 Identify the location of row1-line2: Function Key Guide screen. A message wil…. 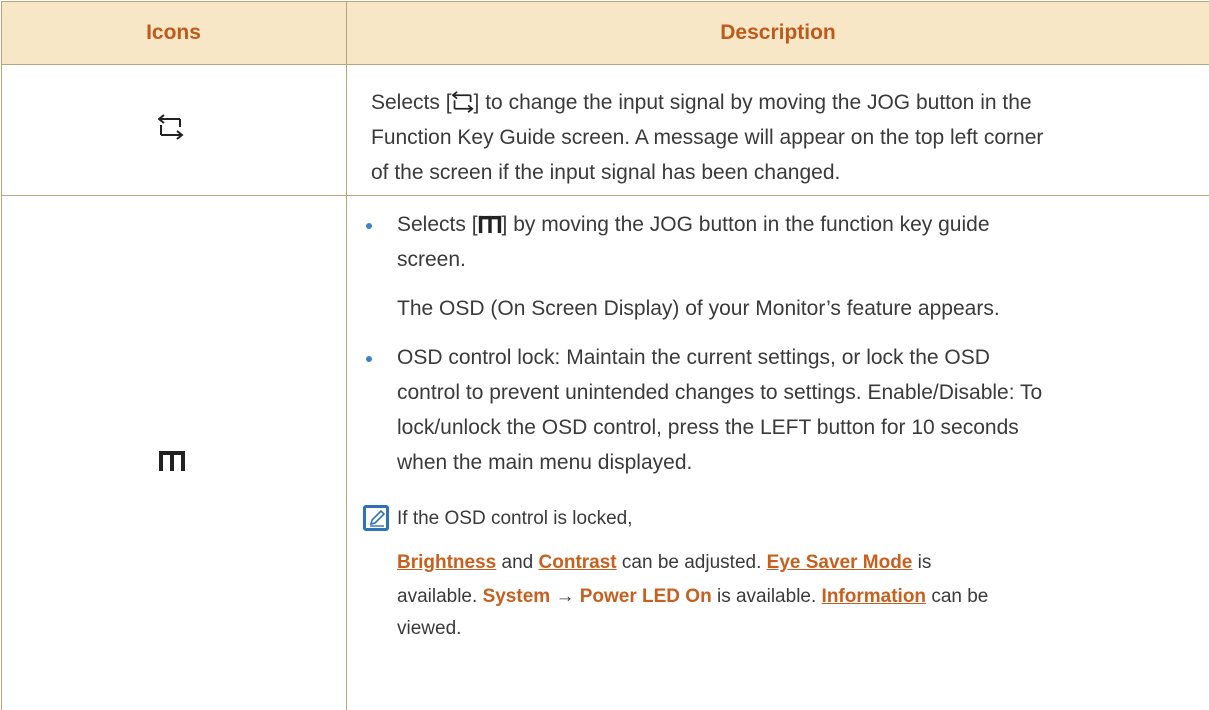
(707, 137).